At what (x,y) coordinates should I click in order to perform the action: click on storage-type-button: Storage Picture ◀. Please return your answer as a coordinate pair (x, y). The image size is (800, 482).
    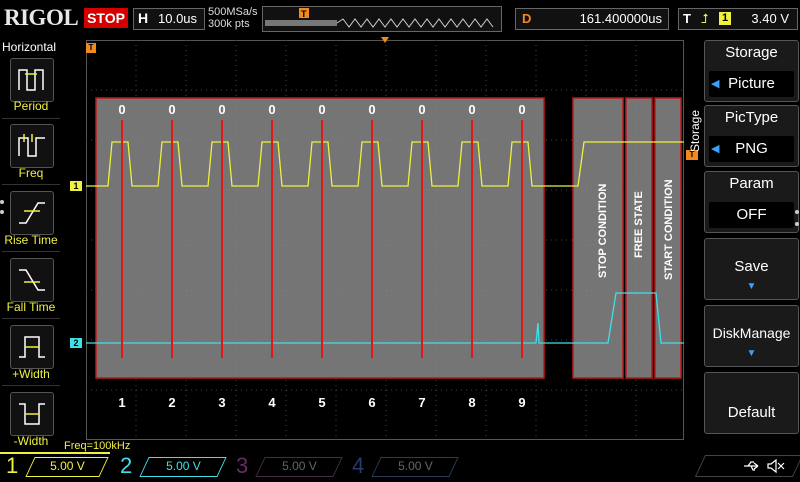
    Looking at the image, I should click on (751, 71).